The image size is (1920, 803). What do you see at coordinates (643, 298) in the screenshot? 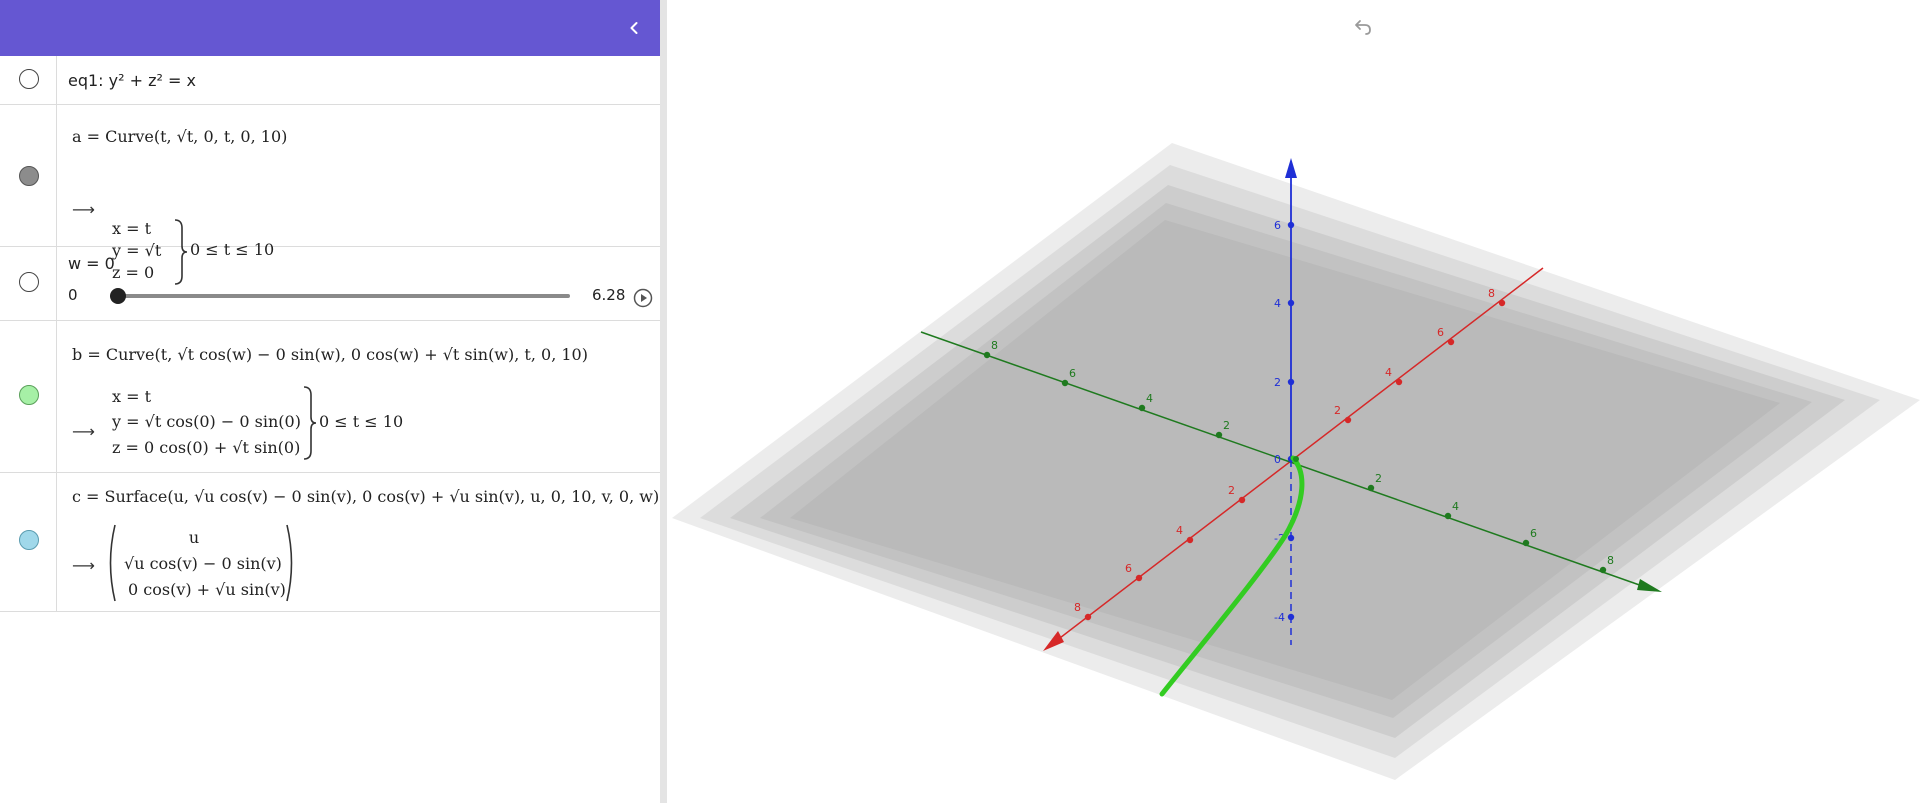
I see `play-icon` at bounding box center [643, 298].